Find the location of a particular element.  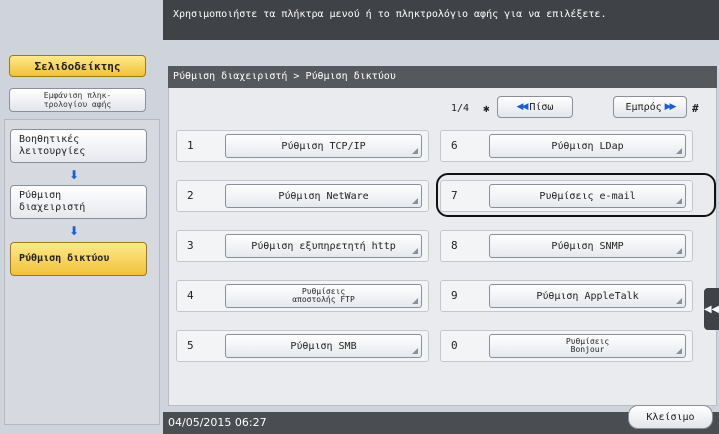

option-label: Ρυθμίσεις αποστολής FTP is located at coordinates (323, 295).